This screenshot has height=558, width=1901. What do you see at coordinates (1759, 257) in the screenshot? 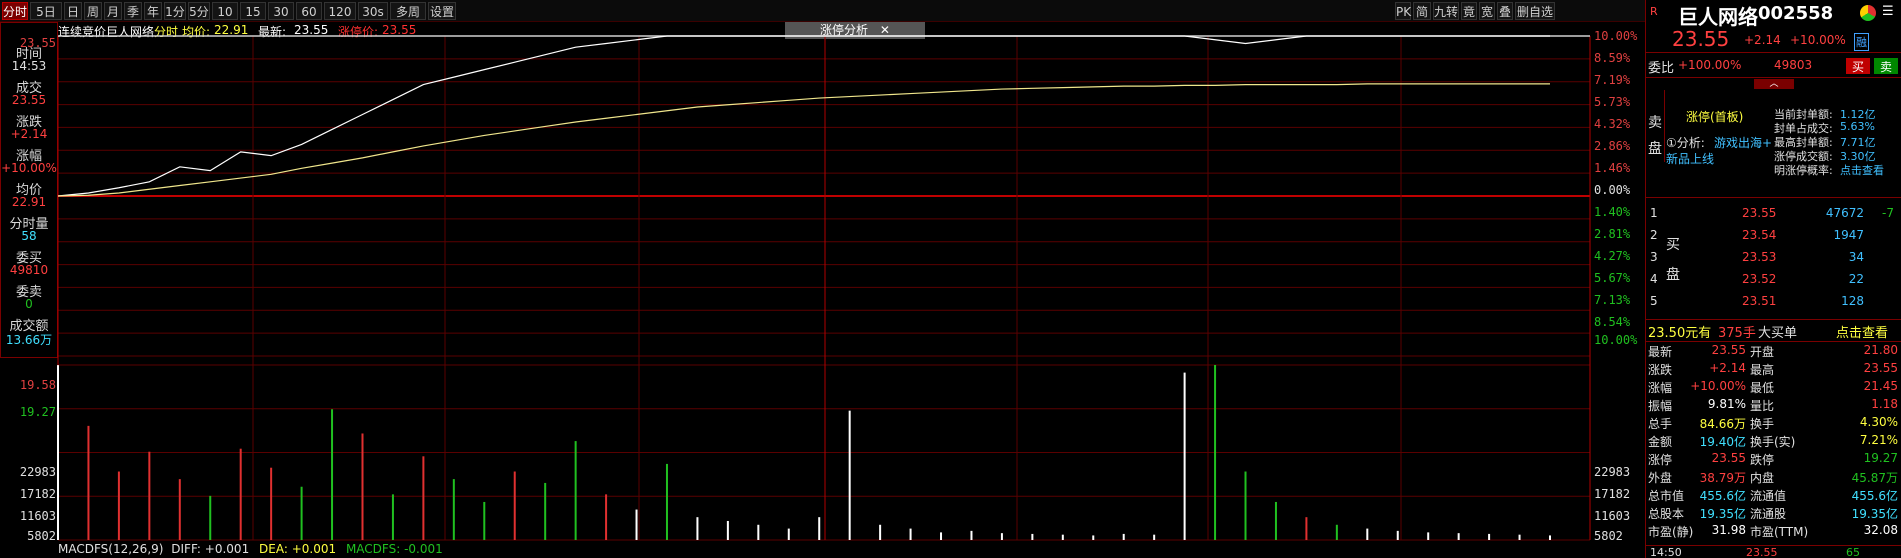
I see `bid-price: 23.53` at bounding box center [1759, 257].